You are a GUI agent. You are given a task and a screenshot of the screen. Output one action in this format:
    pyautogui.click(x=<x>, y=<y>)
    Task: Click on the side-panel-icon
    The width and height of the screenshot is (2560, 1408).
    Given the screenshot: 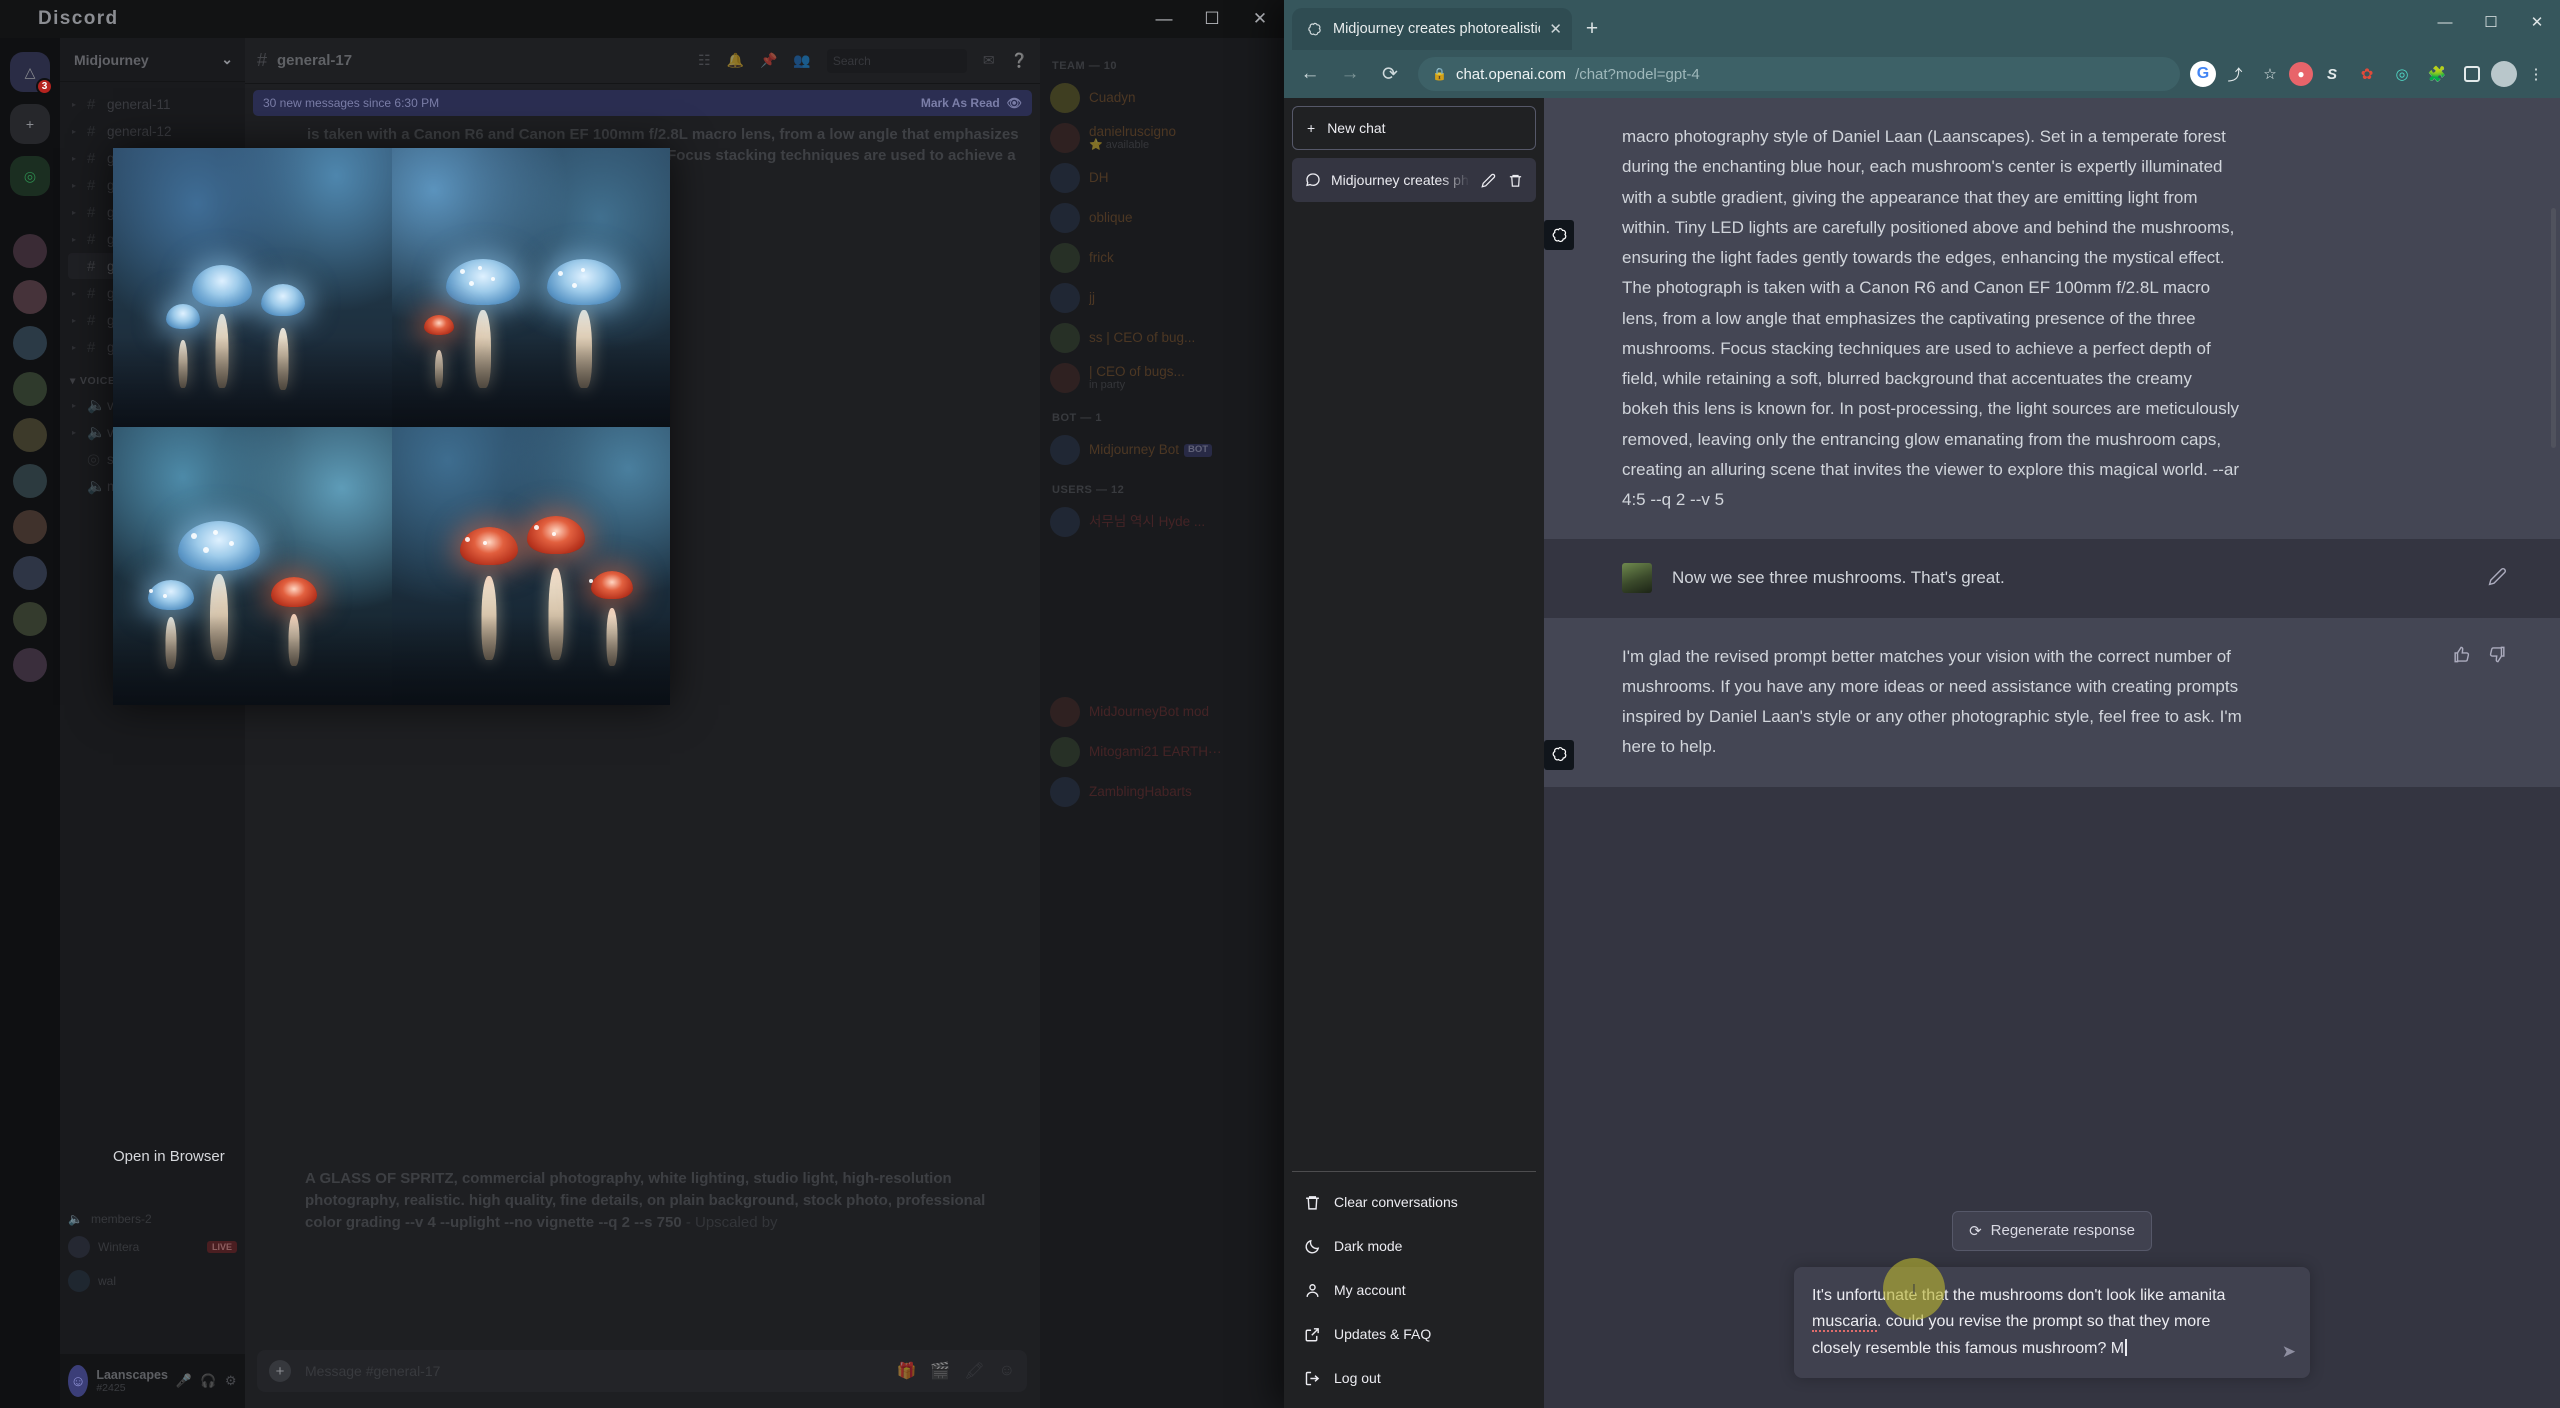 What is the action you would take?
    pyautogui.click(x=2472, y=74)
    